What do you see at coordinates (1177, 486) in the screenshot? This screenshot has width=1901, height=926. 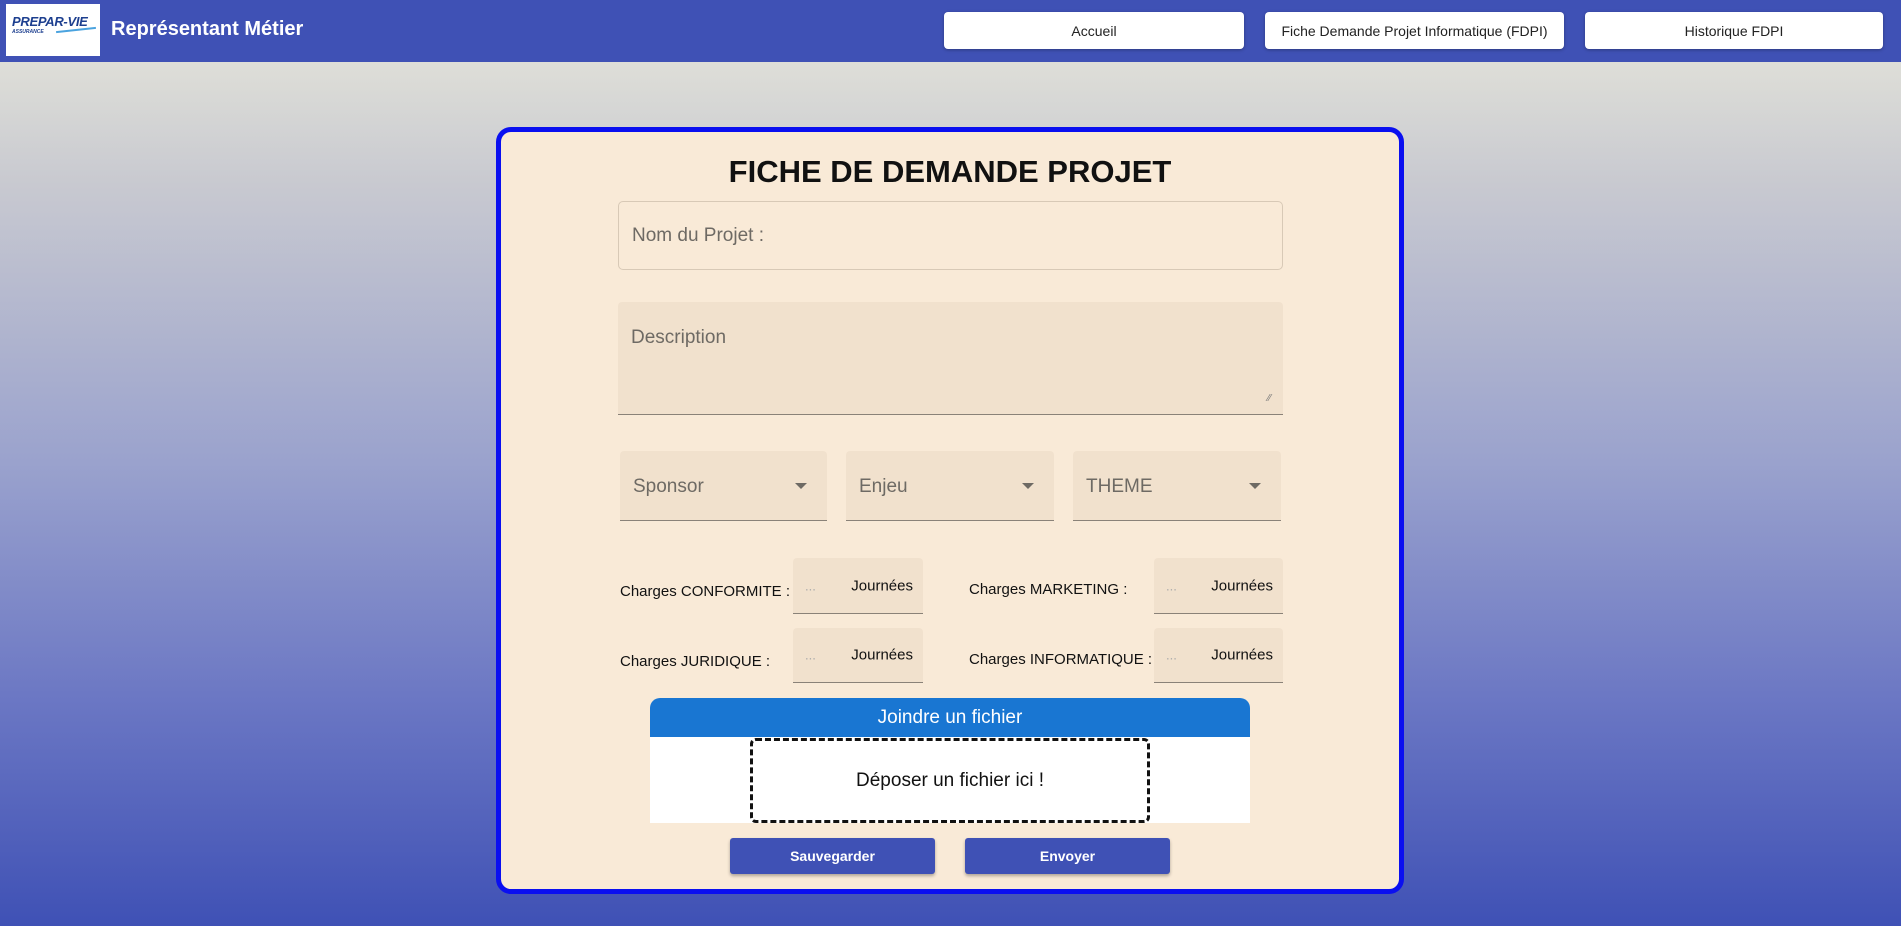 I see `theme-select: THEME` at bounding box center [1177, 486].